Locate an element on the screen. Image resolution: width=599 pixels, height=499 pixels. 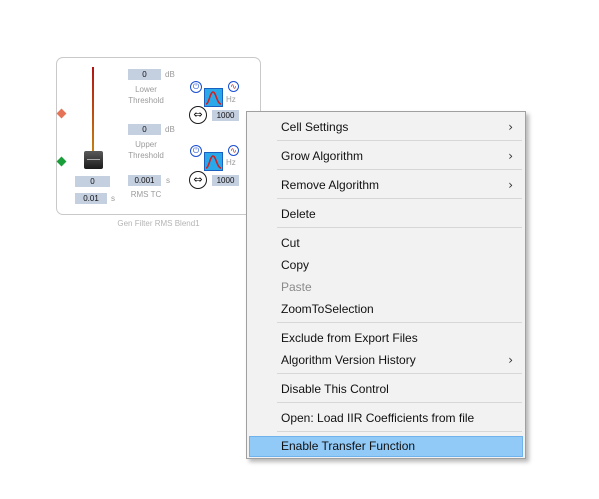
fader-knob is located at coordinates (93, 160).